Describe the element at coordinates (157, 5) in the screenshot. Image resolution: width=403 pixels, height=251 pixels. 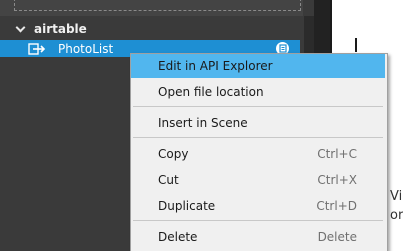
I see `drop-zone-outline` at that location.